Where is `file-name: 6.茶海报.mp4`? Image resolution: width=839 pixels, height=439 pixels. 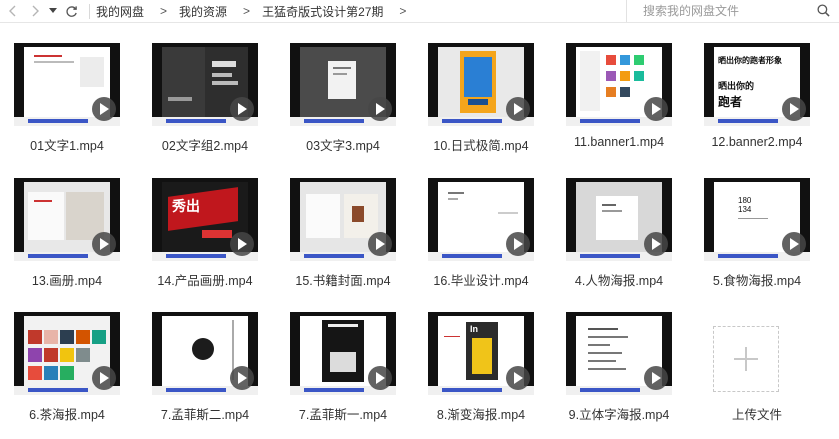 file-name: 6.茶海报.mp4 is located at coordinates (67, 415).